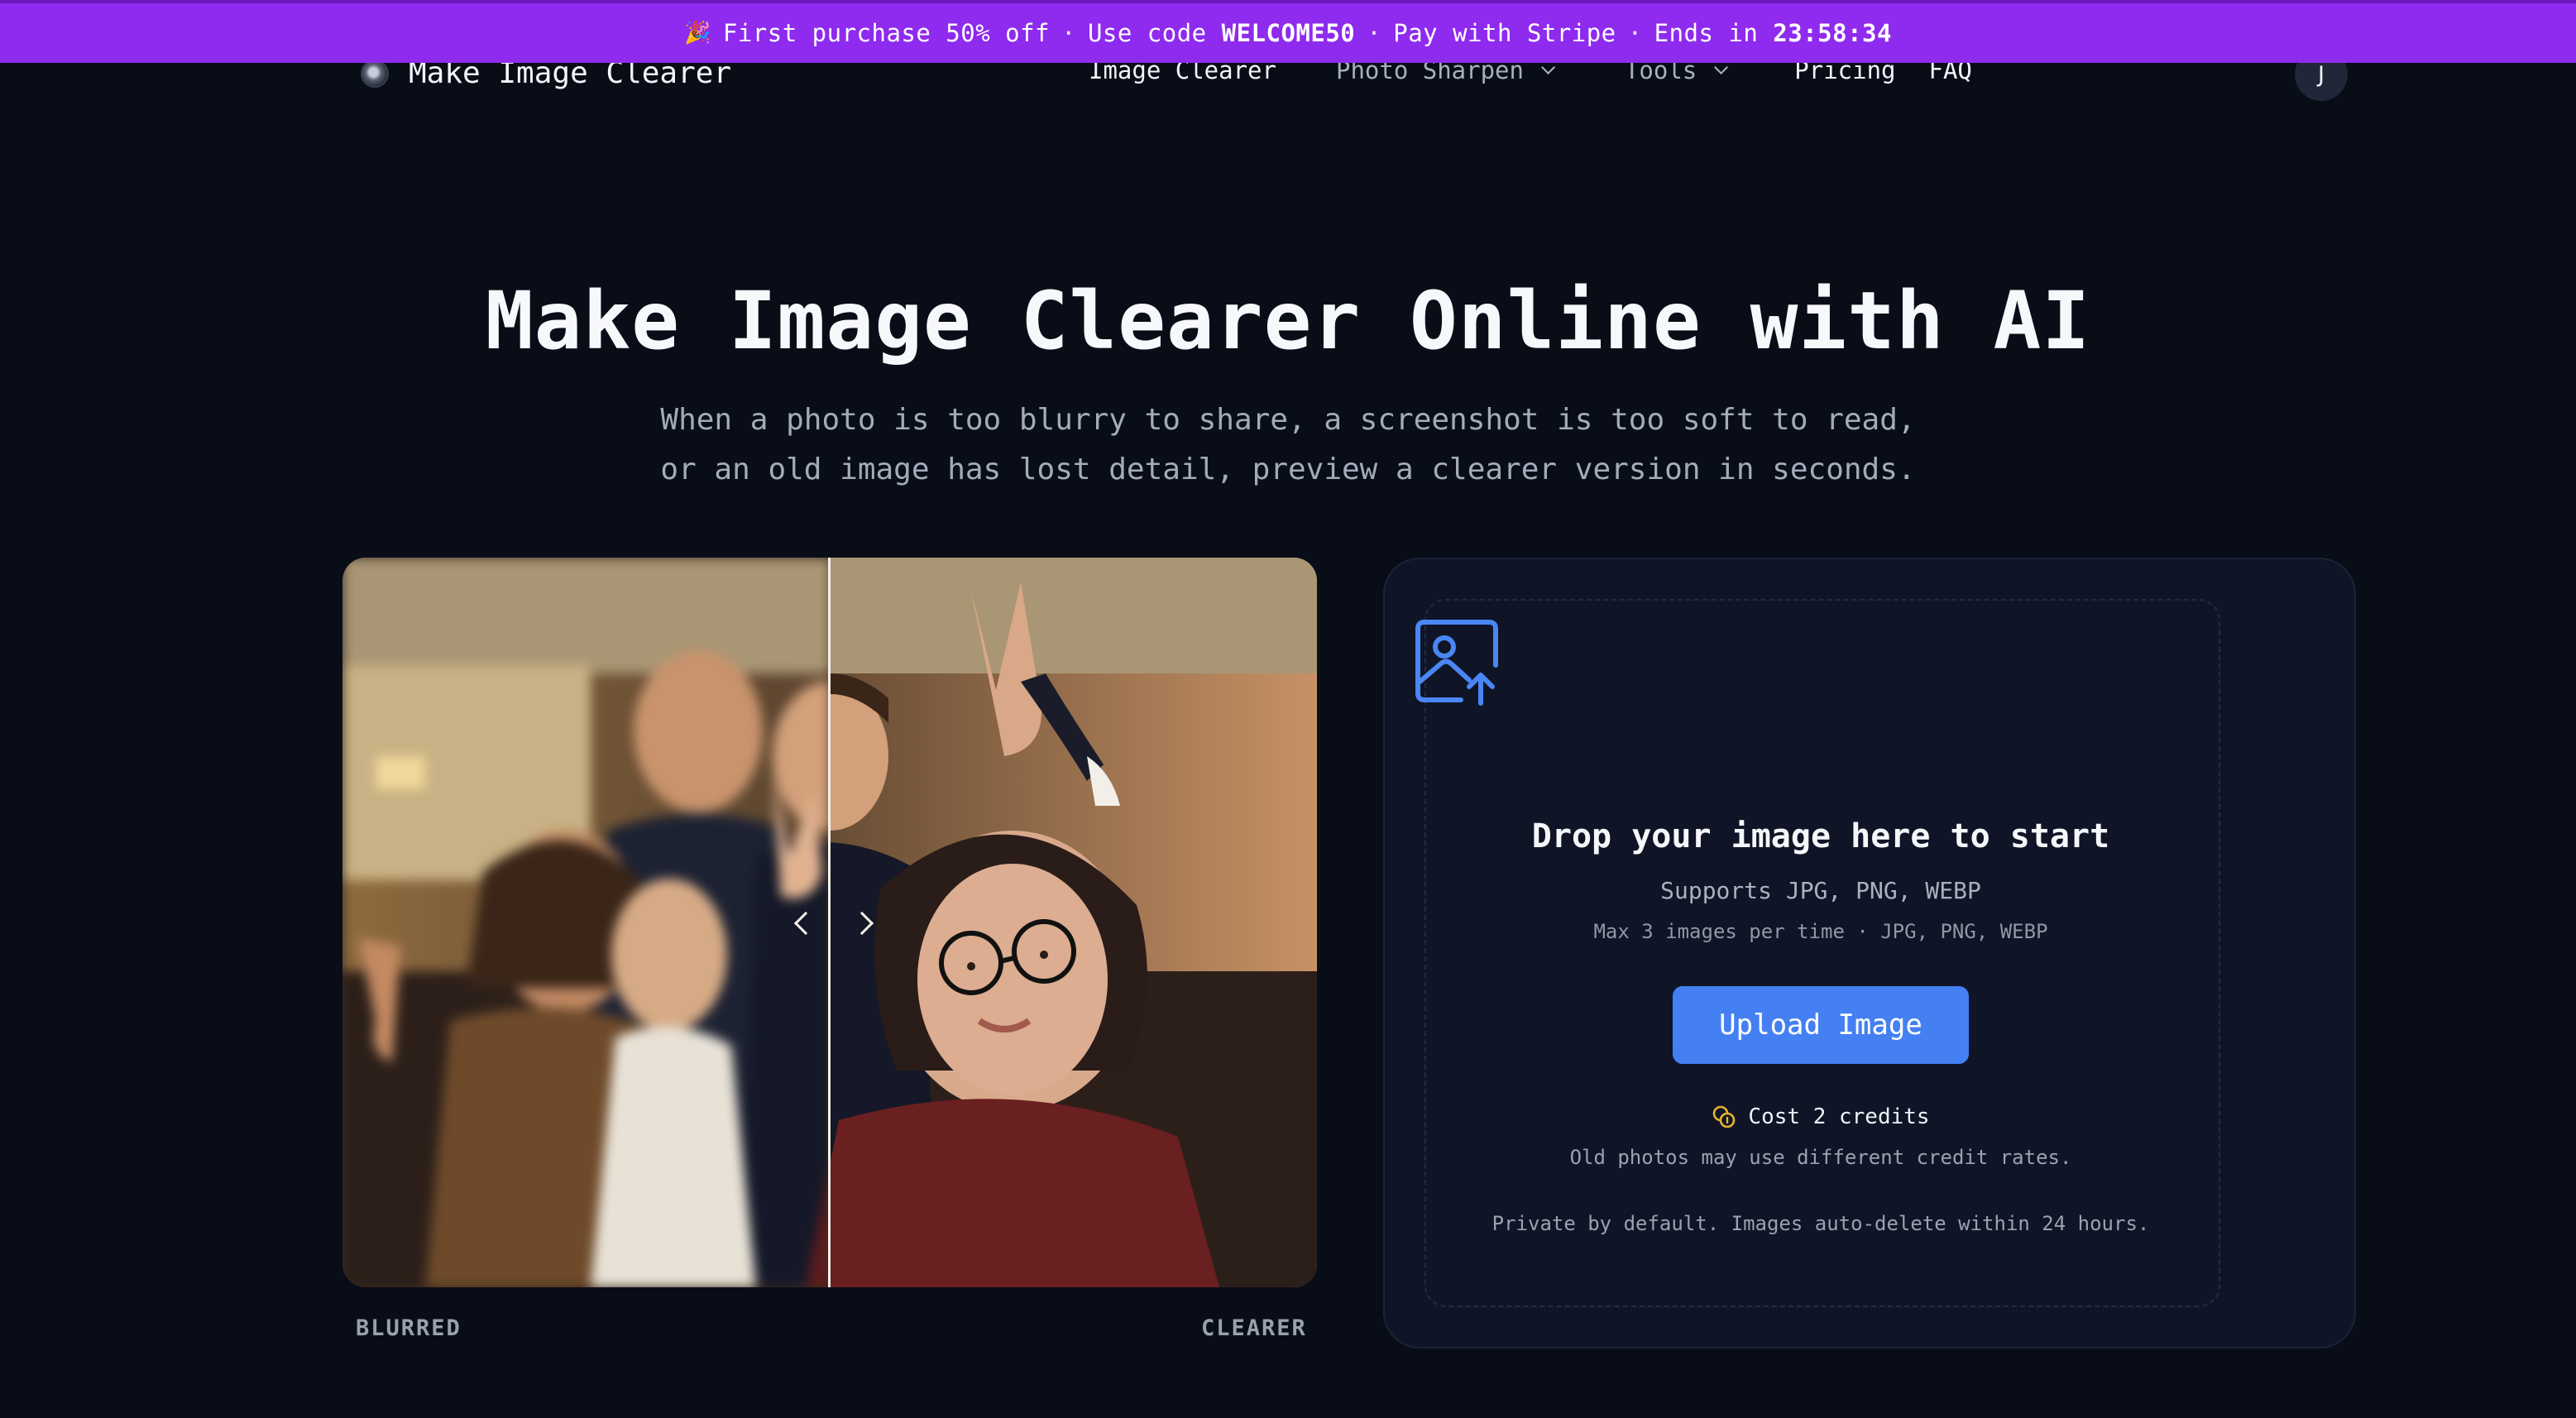 The image size is (2576, 1418). I want to click on promo-countdown: 23:58:34, so click(1832, 33).